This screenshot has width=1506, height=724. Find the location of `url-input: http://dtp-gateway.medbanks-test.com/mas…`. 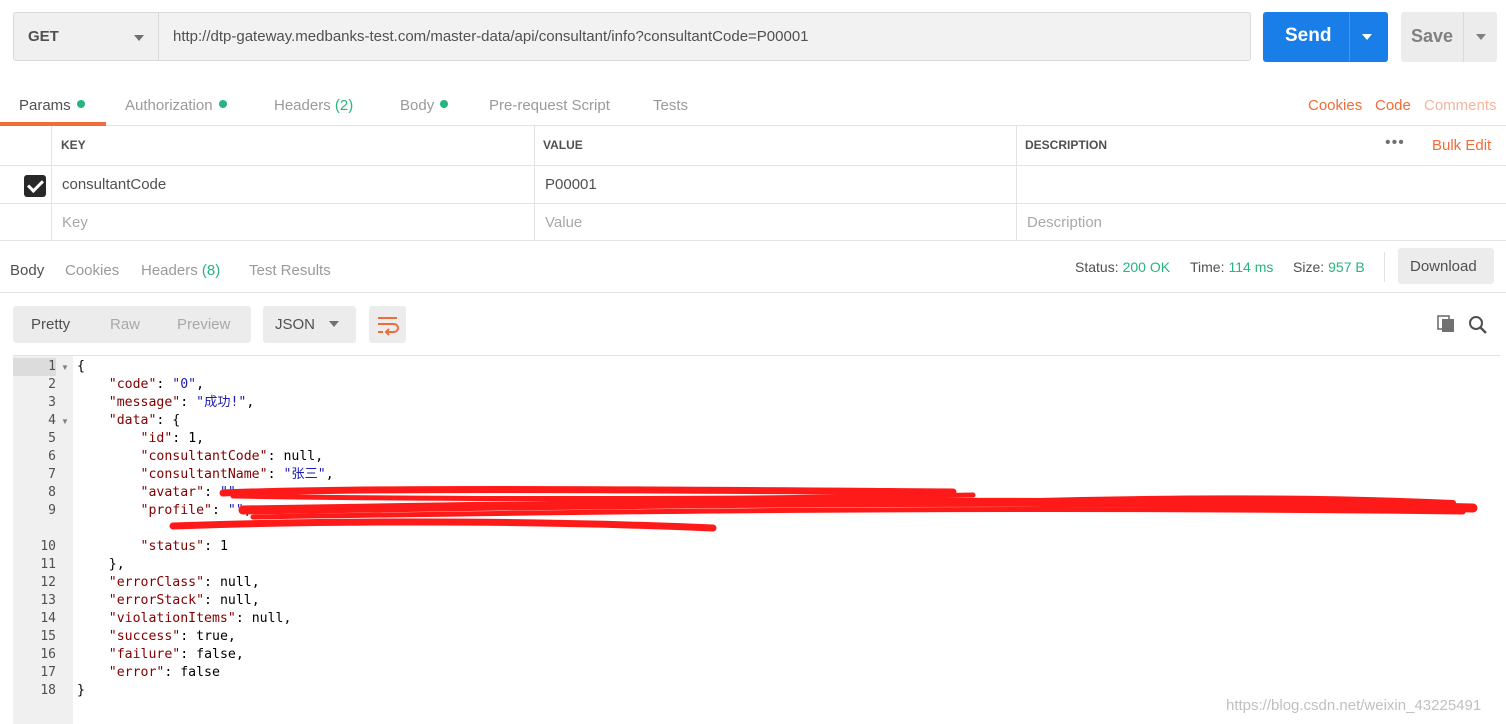

url-input: http://dtp-gateway.medbanks-test.com/mas… is located at coordinates (704, 36).